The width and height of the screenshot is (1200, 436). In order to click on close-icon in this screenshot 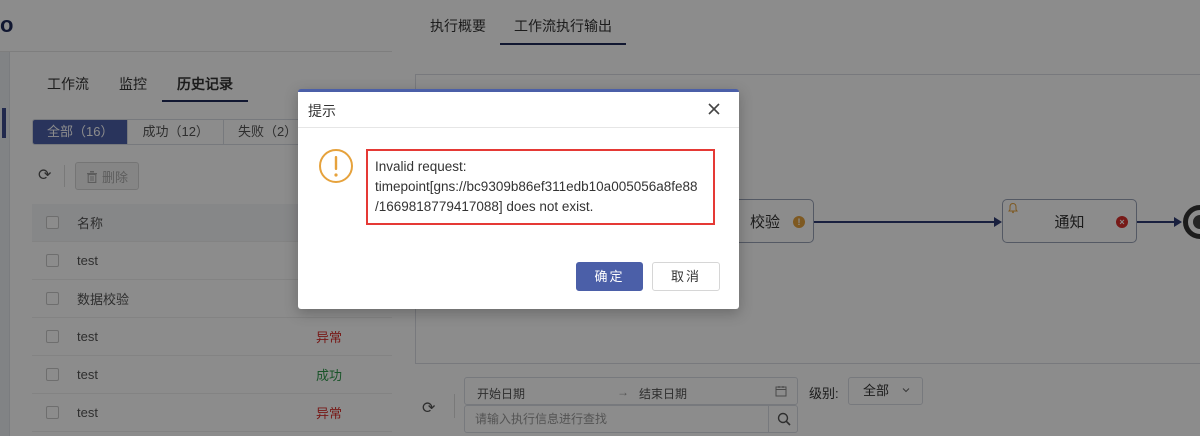, I will do `click(714, 109)`.